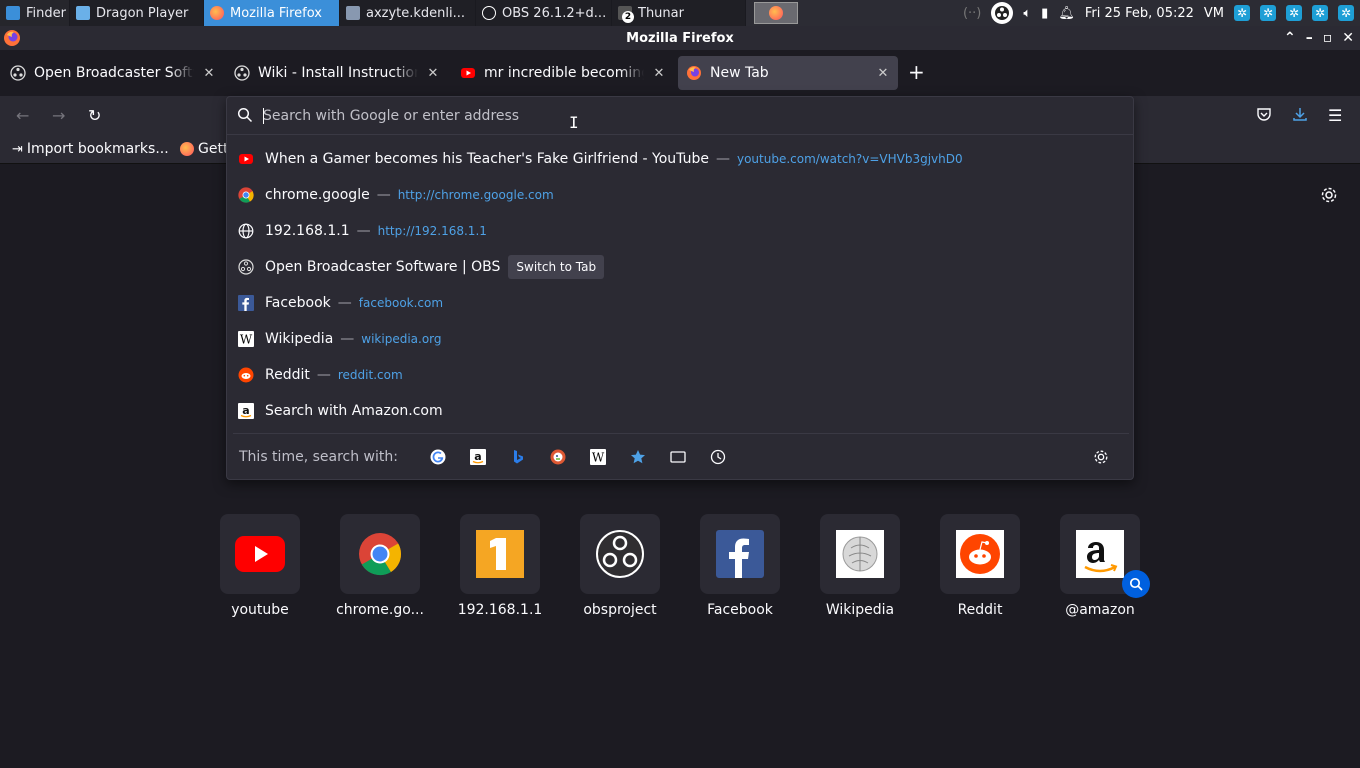 This screenshot has width=1360, height=768. I want to click on switch-to-tab-button: Switch to Tab, so click(556, 267).